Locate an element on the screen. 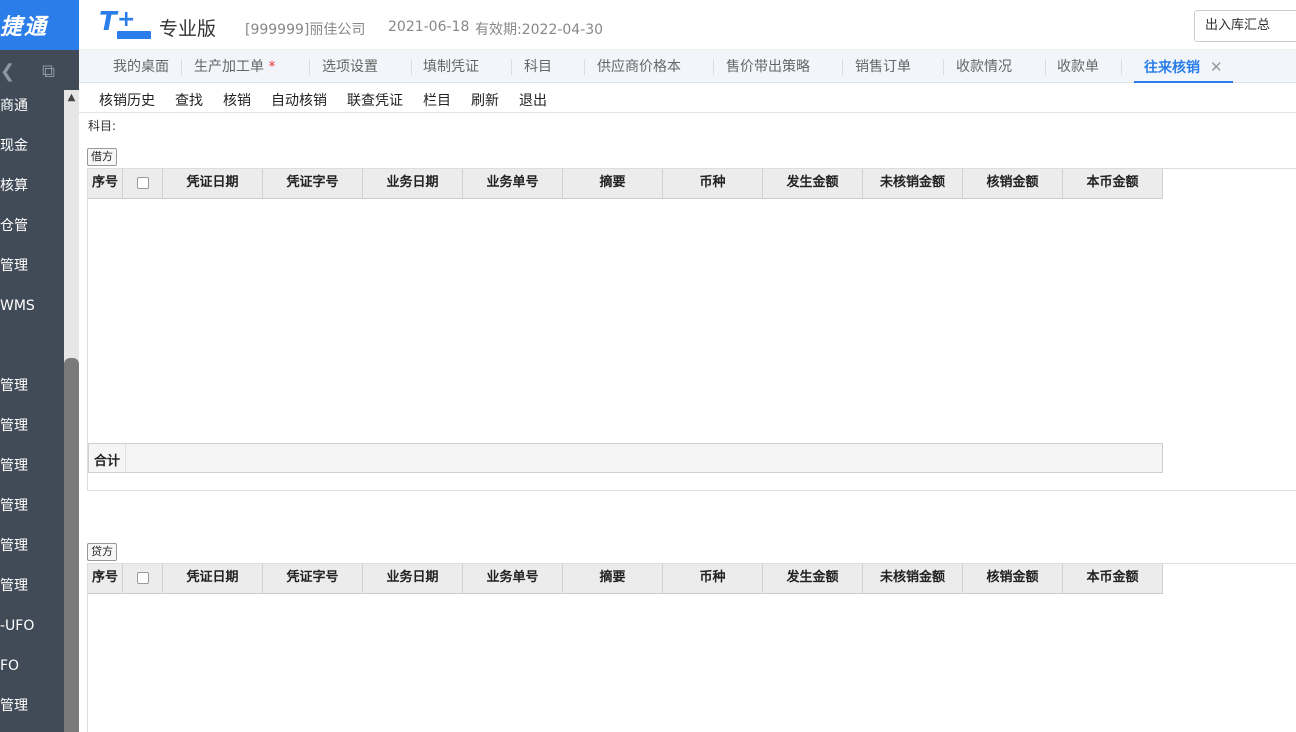 Image resolution: width=1296 pixels, height=732 pixels. tab-receipt-status: 收款情况 is located at coordinates (984, 66).